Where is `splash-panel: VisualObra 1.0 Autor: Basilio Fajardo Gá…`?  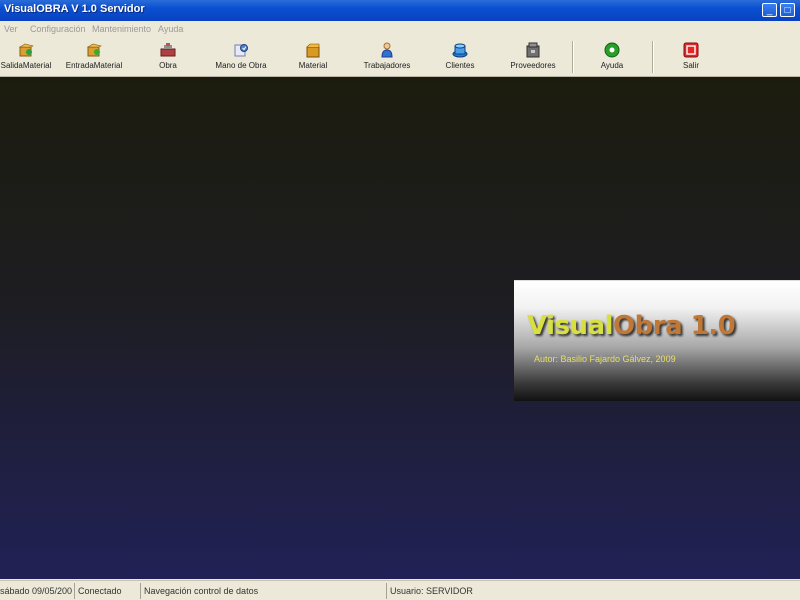 splash-panel: VisualObra 1.0 Autor: Basilio Fajardo Gá… is located at coordinates (657, 340).